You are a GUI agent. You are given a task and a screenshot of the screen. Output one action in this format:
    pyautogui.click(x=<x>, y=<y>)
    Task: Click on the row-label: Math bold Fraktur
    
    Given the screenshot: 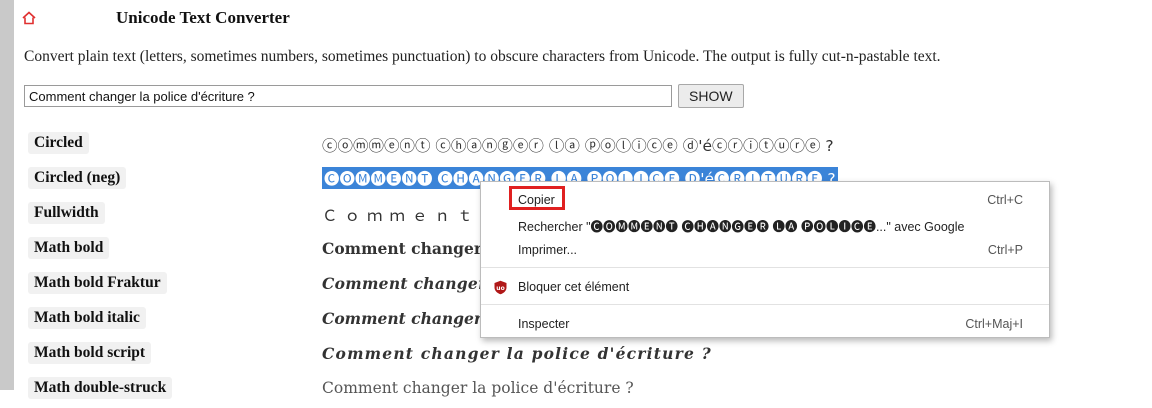 What is the action you would take?
    pyautogui.click(x=97, y=283)
    